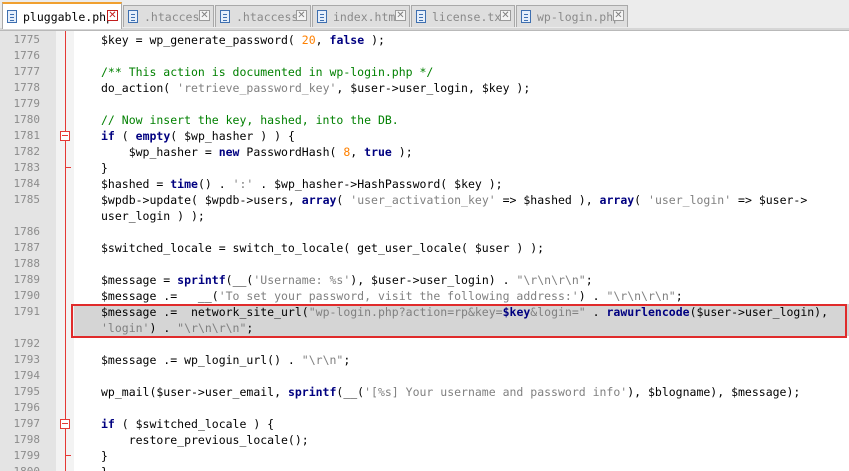 The height and width of the screenshot is (471, 849). Describe the element at coordinates (27, 183) in the screenshot. I see `line-number: 1784` at that location.